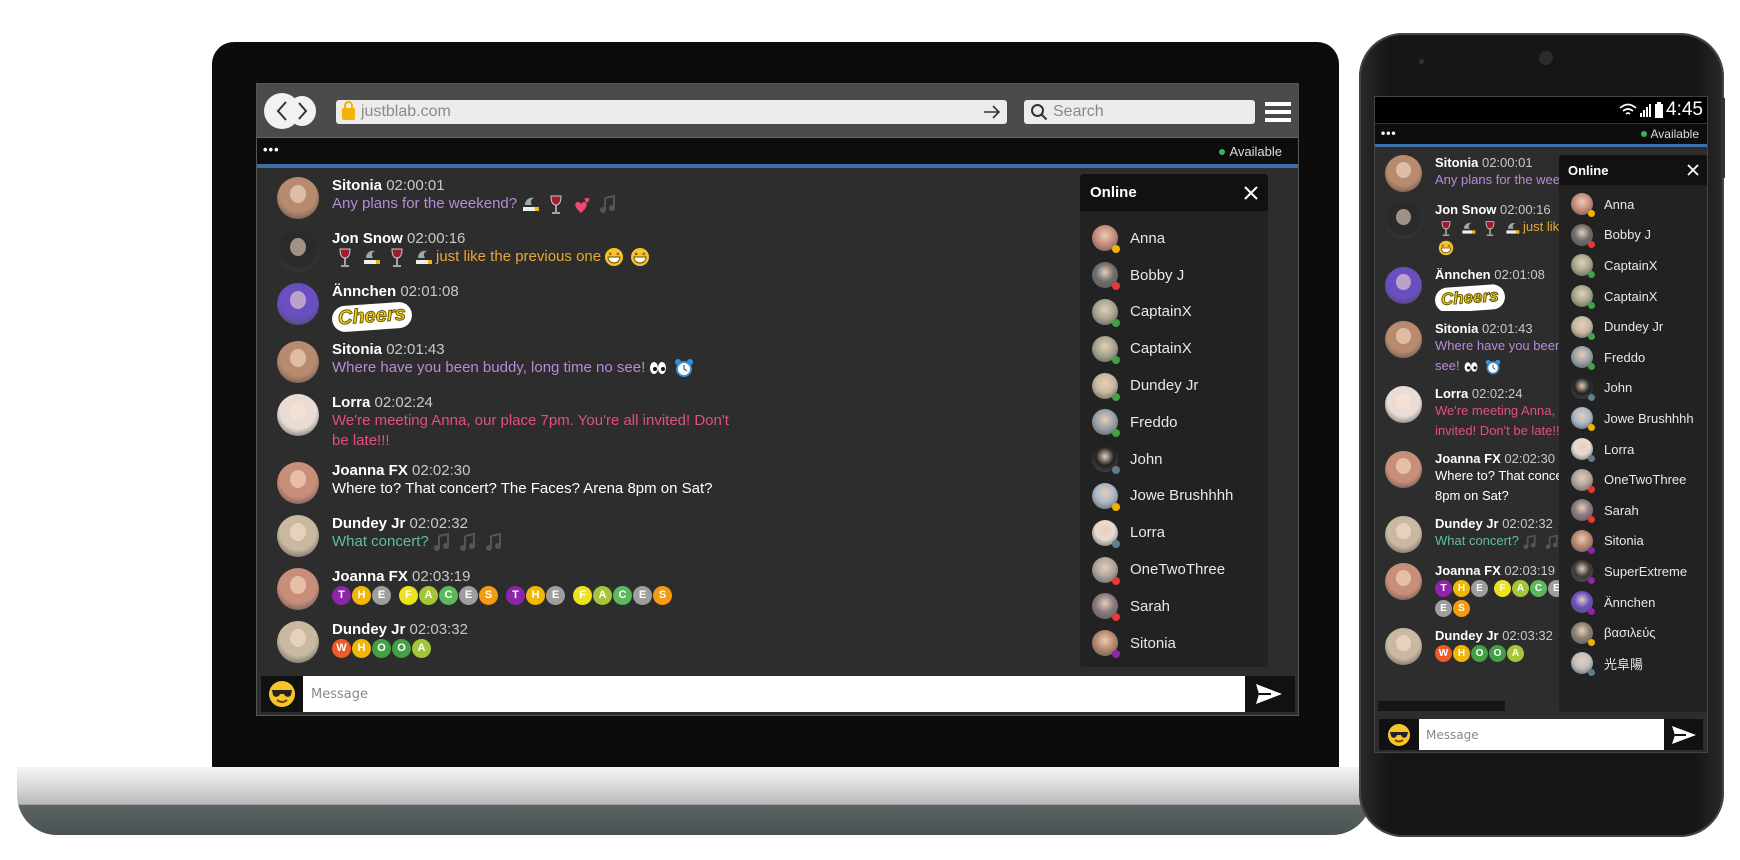  What do you see at coordinates (1633, 663) in the screenshot?
I see `online-user-item: 光阜陽` at bounding box center [1633, 663].